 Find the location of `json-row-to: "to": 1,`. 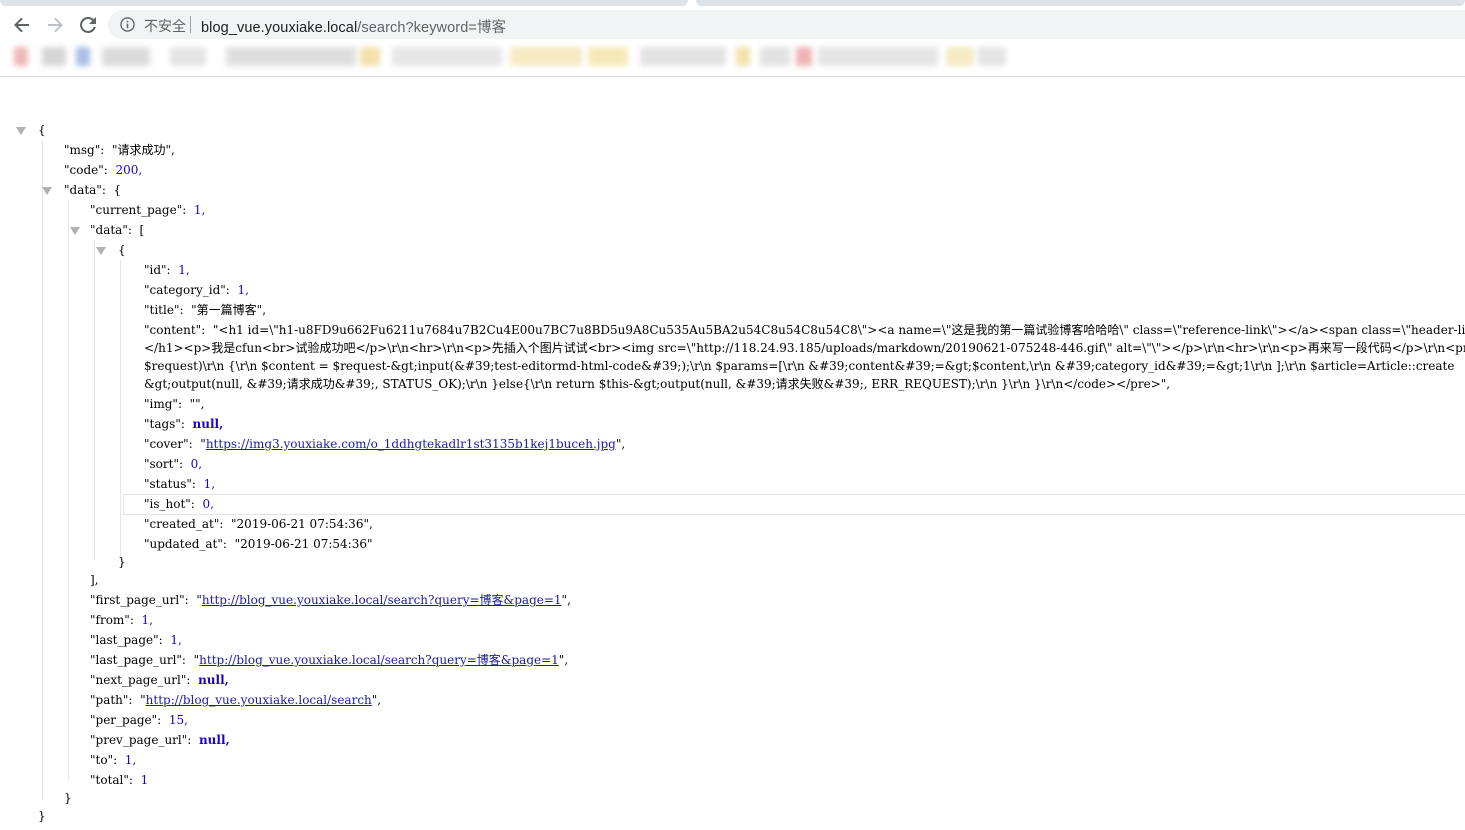

json-row-to: "to": 1, is located at coordinates (113, 760).